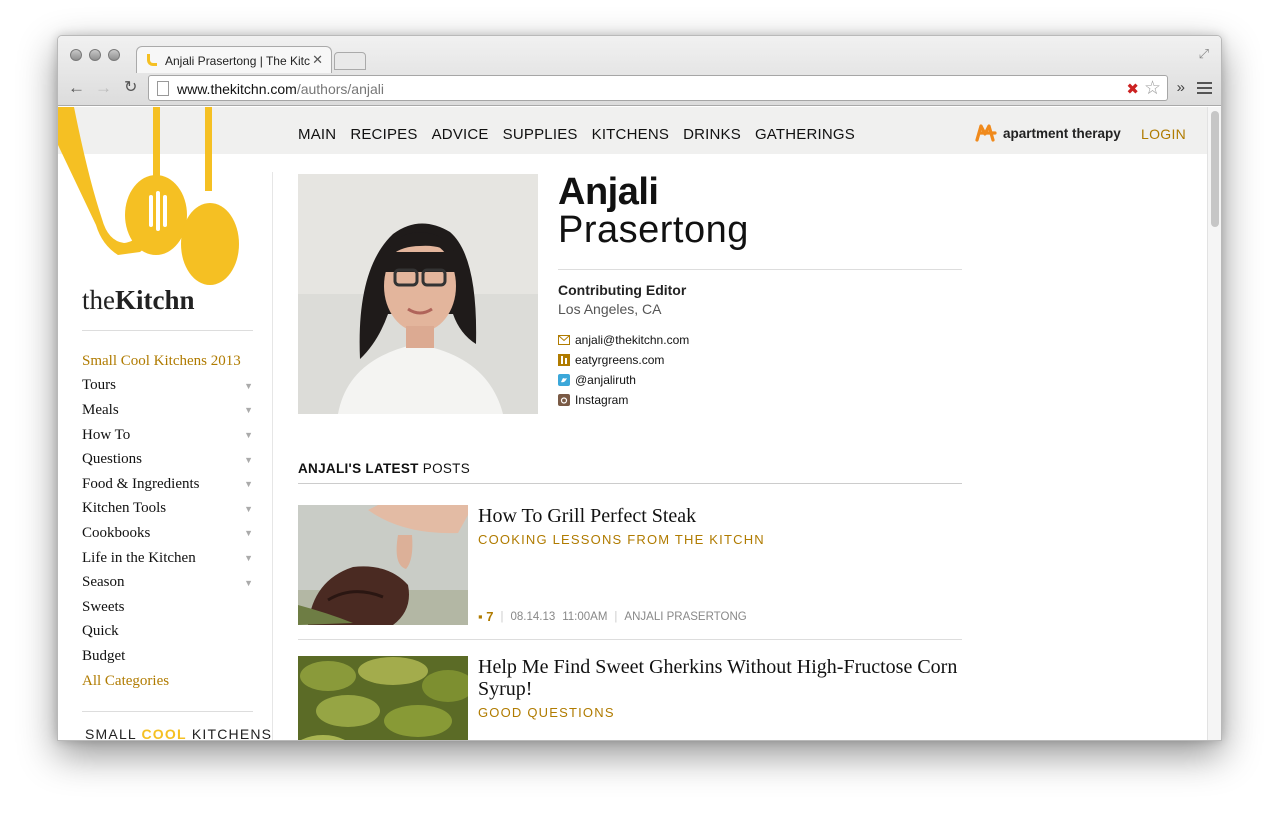 The width and height of the screenshot is (1279, 820). What do you see at coordinates (623, 360) in the screenshot?
I see `website-link: eatyrgreens.com` at bounding box center [623, 360].